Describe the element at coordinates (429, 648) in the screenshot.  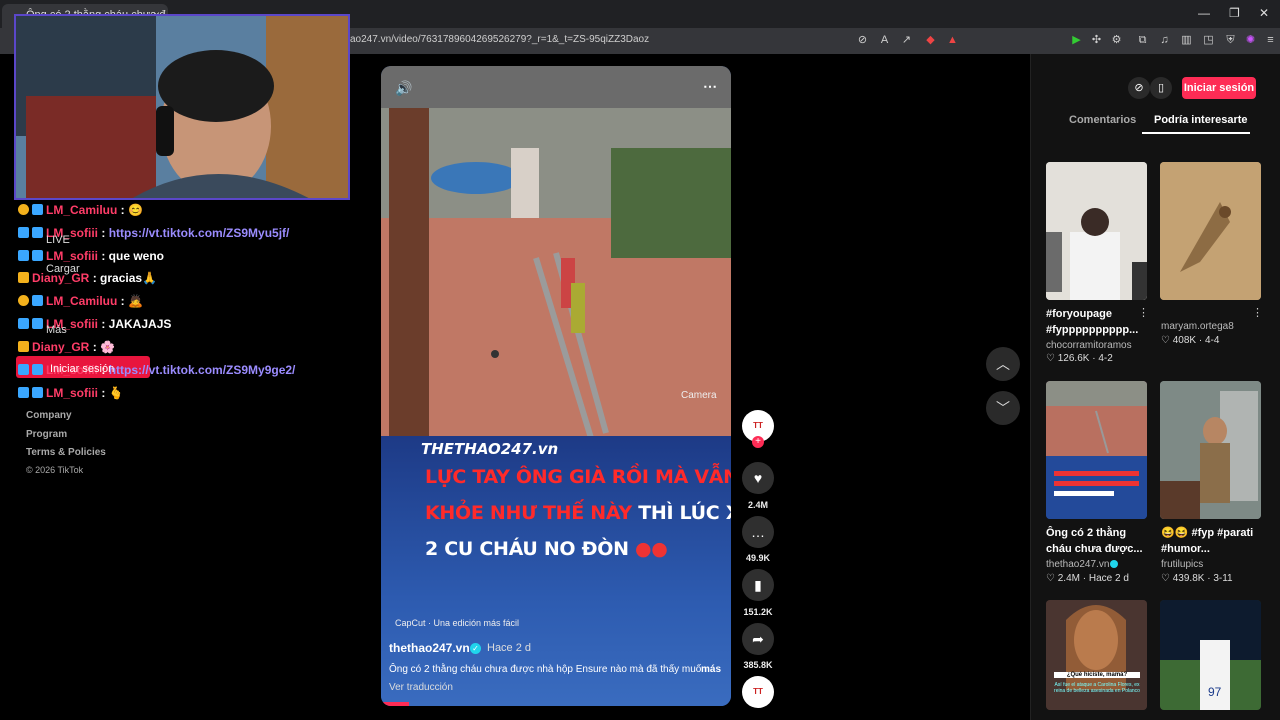
I see `video-author: thethao247.vn` at that location.